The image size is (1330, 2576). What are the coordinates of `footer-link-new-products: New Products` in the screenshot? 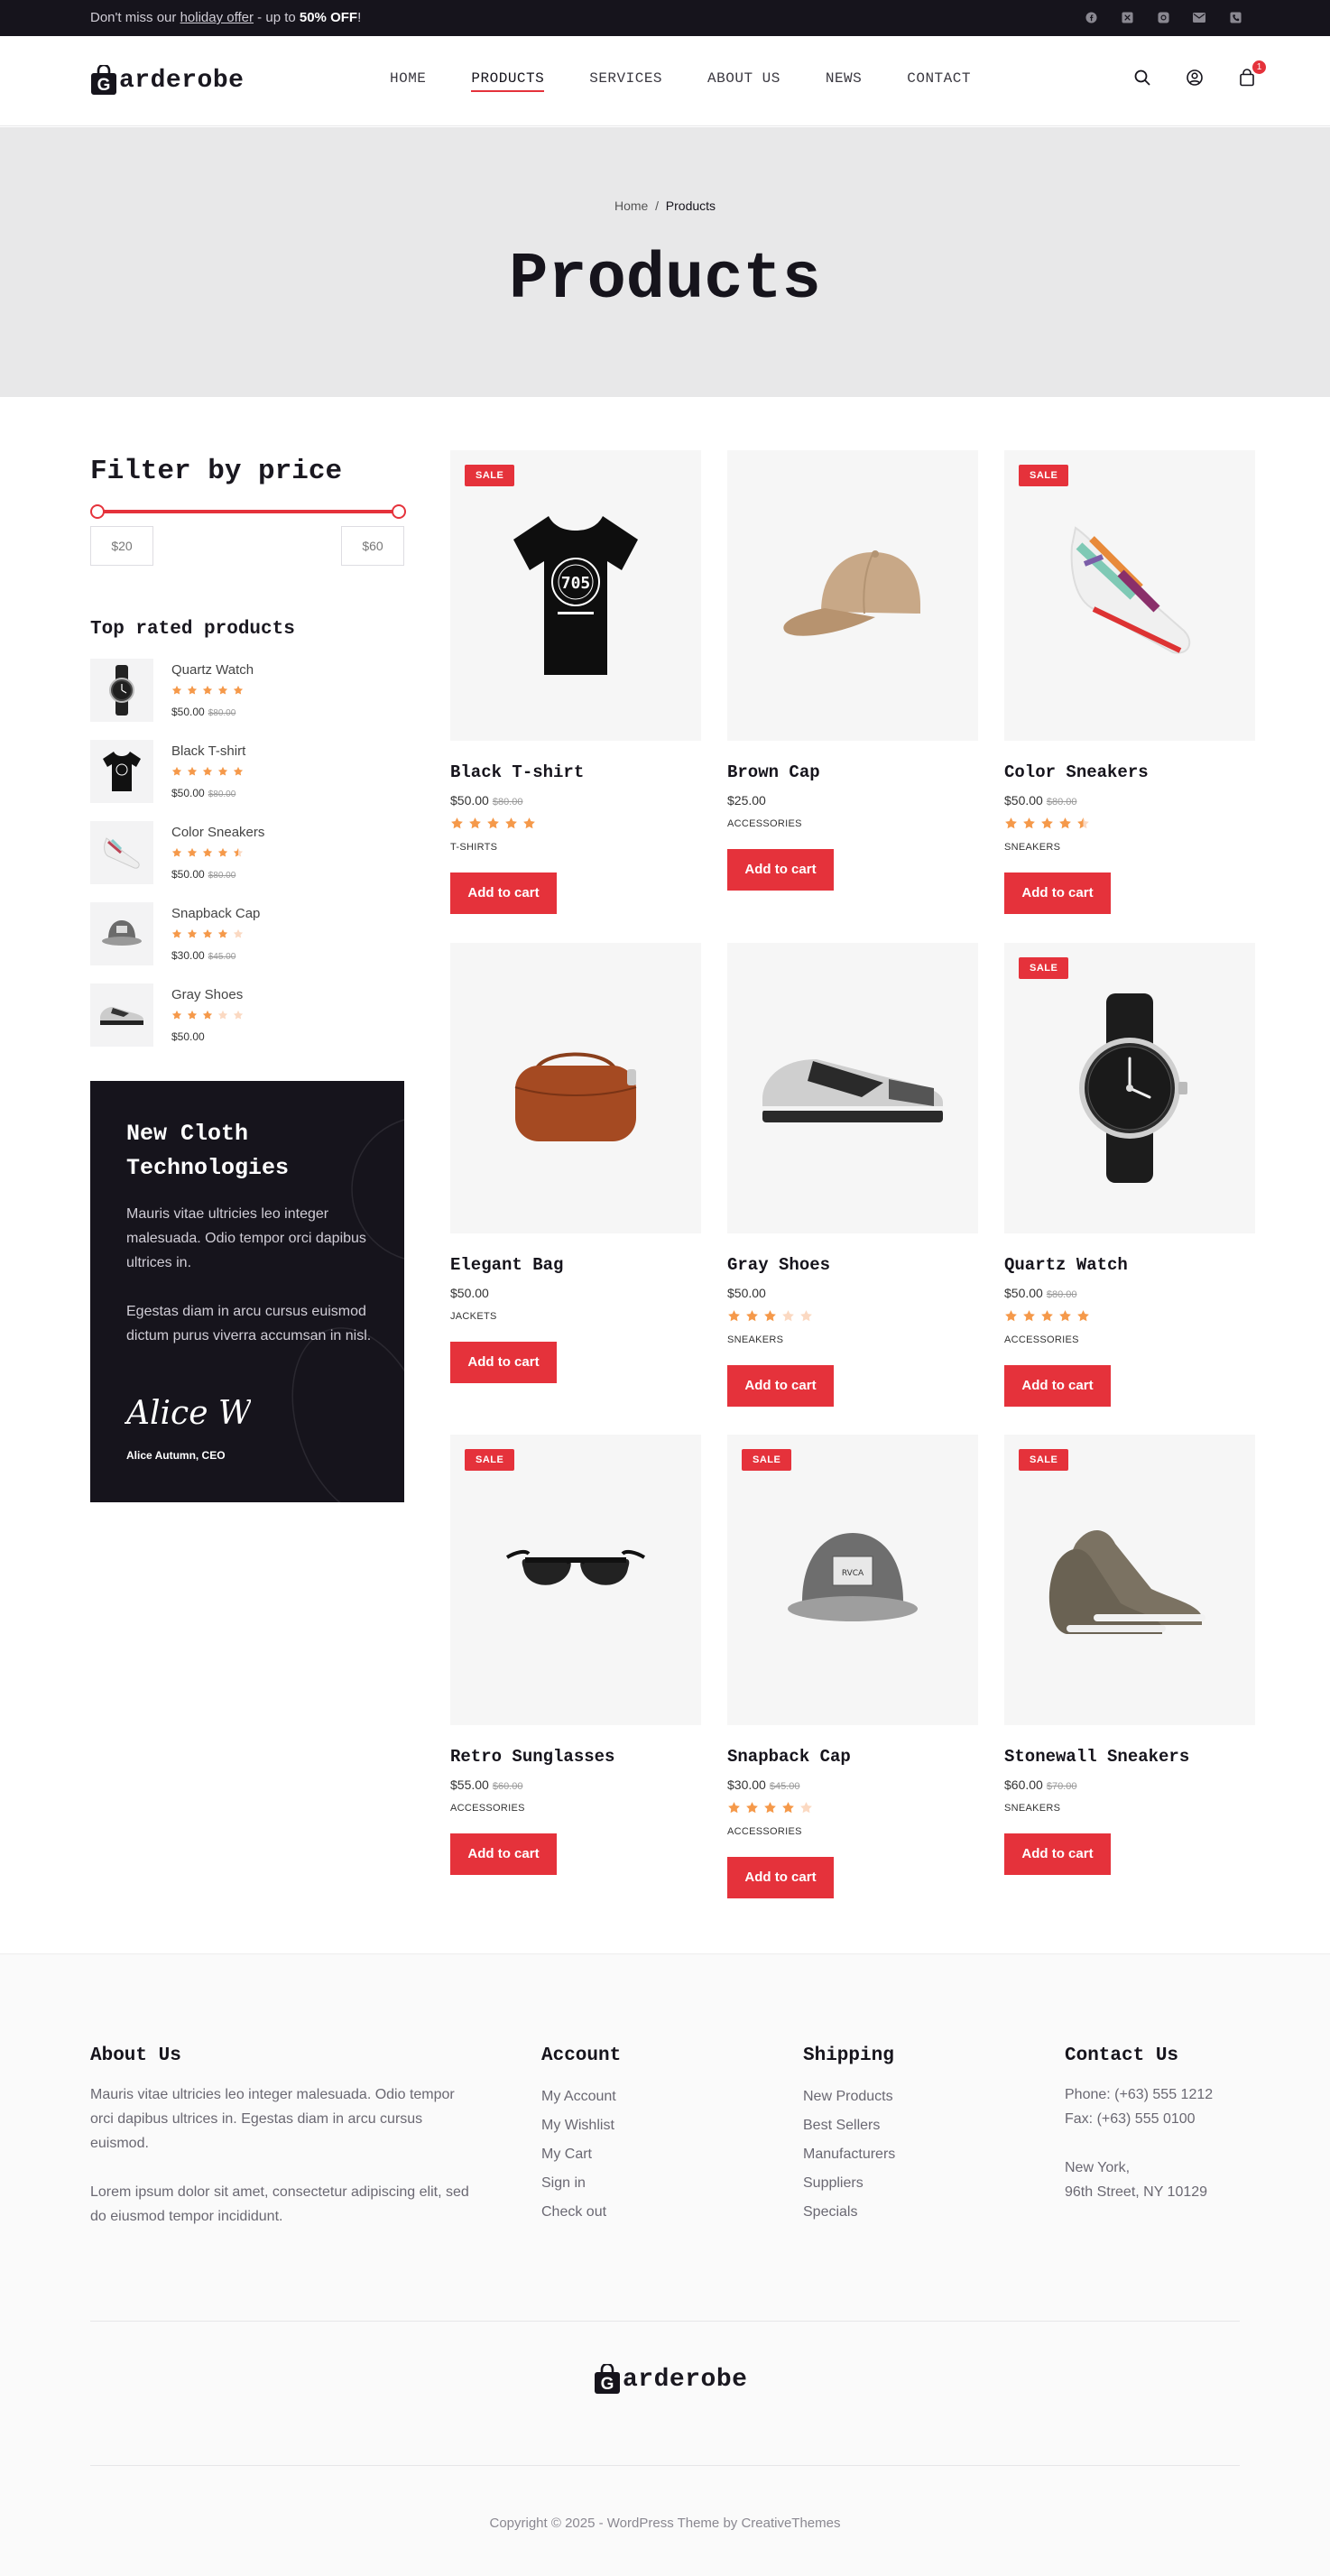 It's located at (849, 2096).